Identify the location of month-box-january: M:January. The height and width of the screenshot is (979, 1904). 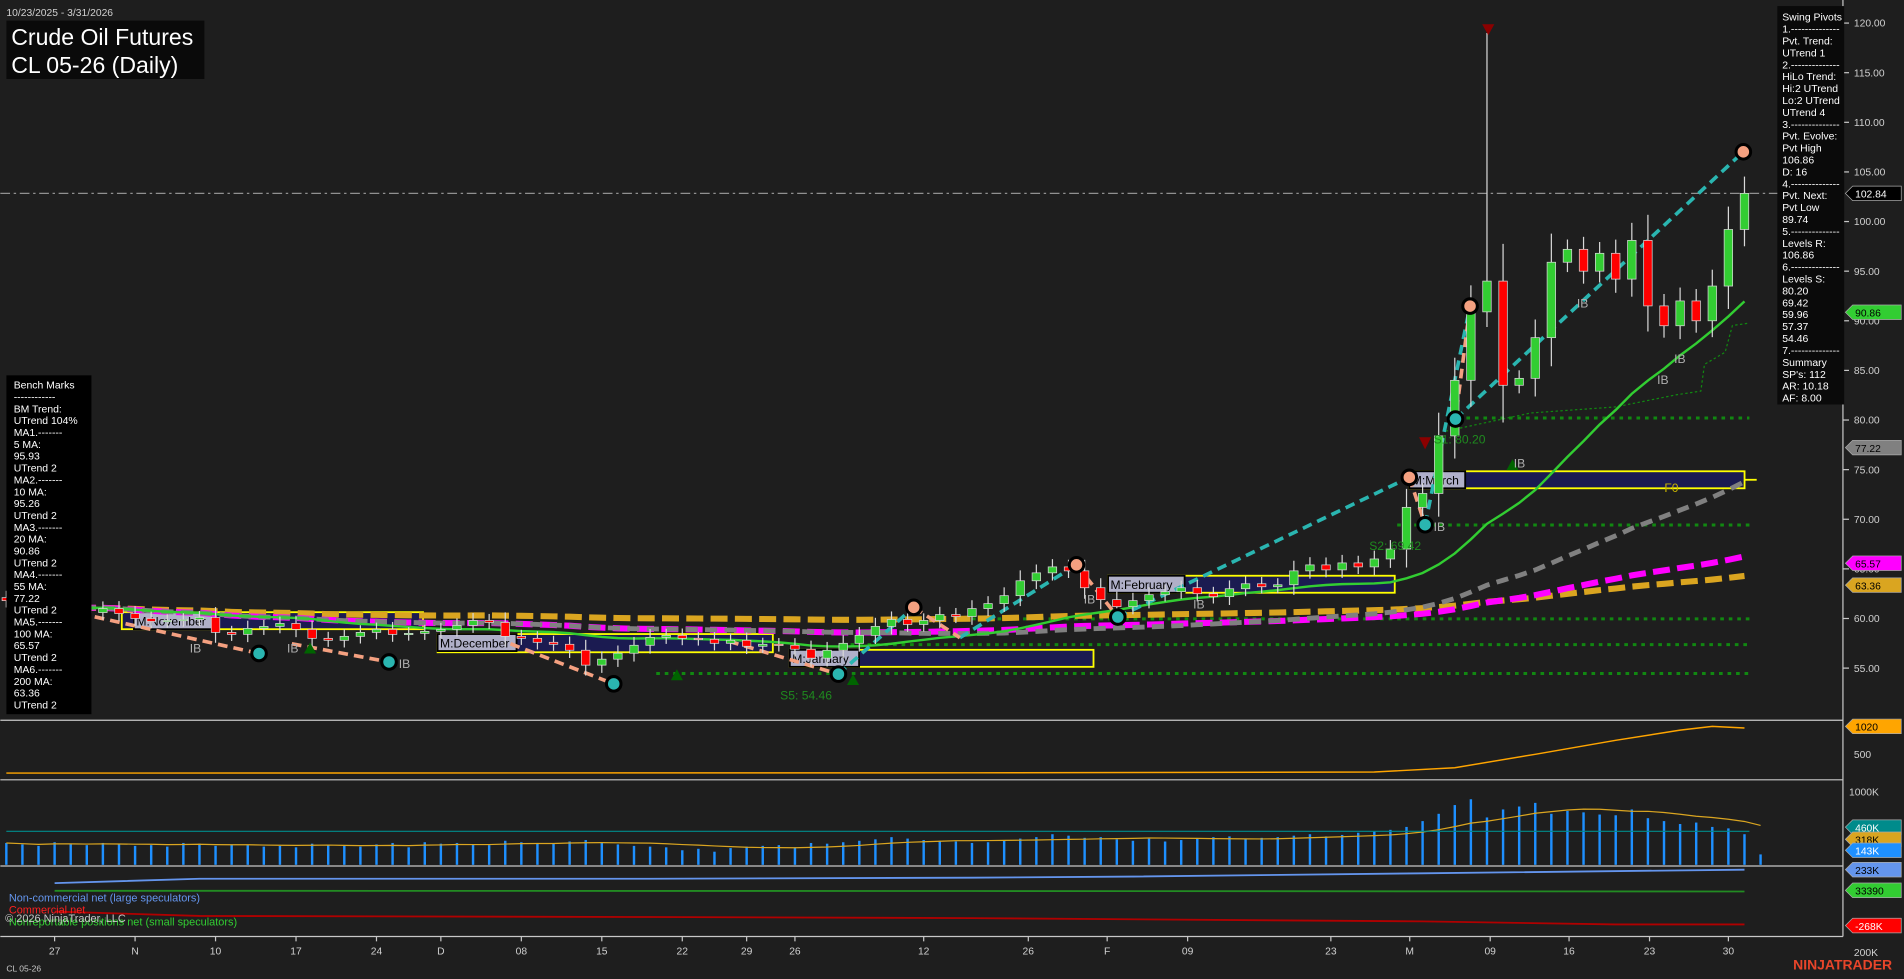
(941, 658).